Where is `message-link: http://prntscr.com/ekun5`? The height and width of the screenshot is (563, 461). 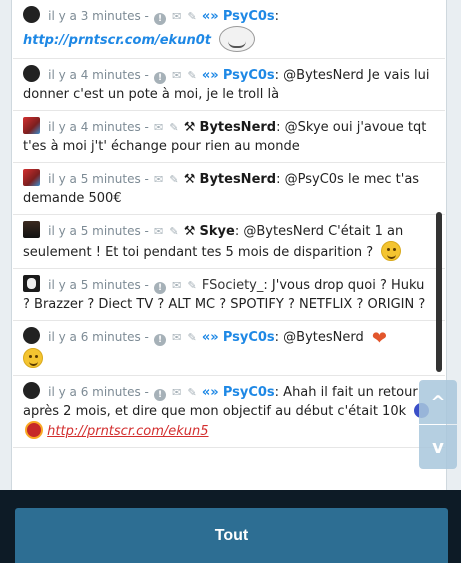 message-link: http://prntscr.com/ekun5 is located at coordinates (127, 431).